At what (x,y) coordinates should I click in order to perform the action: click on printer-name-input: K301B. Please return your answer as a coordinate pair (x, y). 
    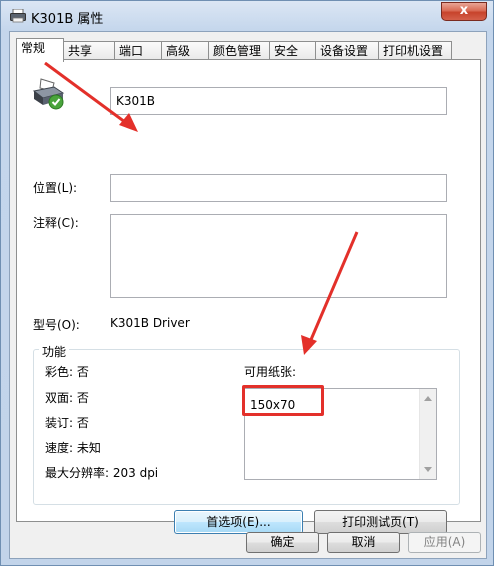
    Looking at the image, I should click on (278, 101).